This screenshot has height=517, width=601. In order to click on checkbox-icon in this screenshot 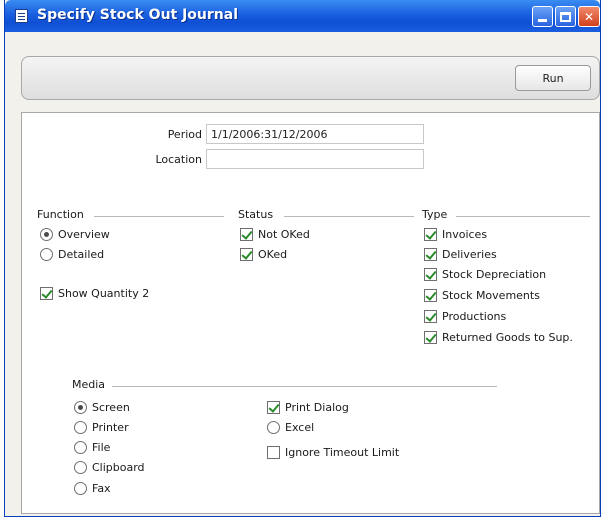, I will do `click(273, 452)`.